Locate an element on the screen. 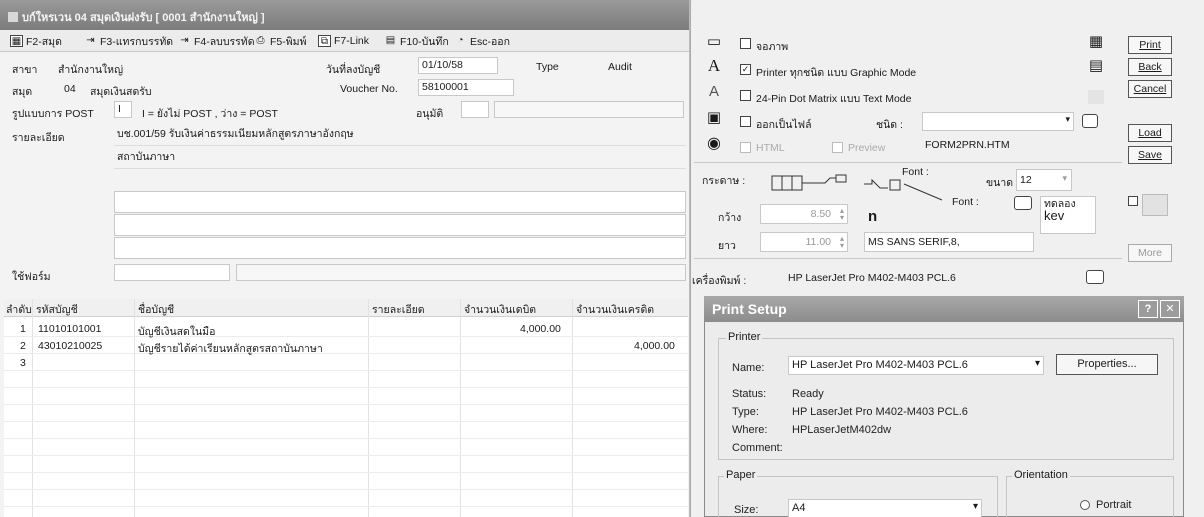  font-name-field: MS SANS SERIF,8, is located at coordinates (949, 242).